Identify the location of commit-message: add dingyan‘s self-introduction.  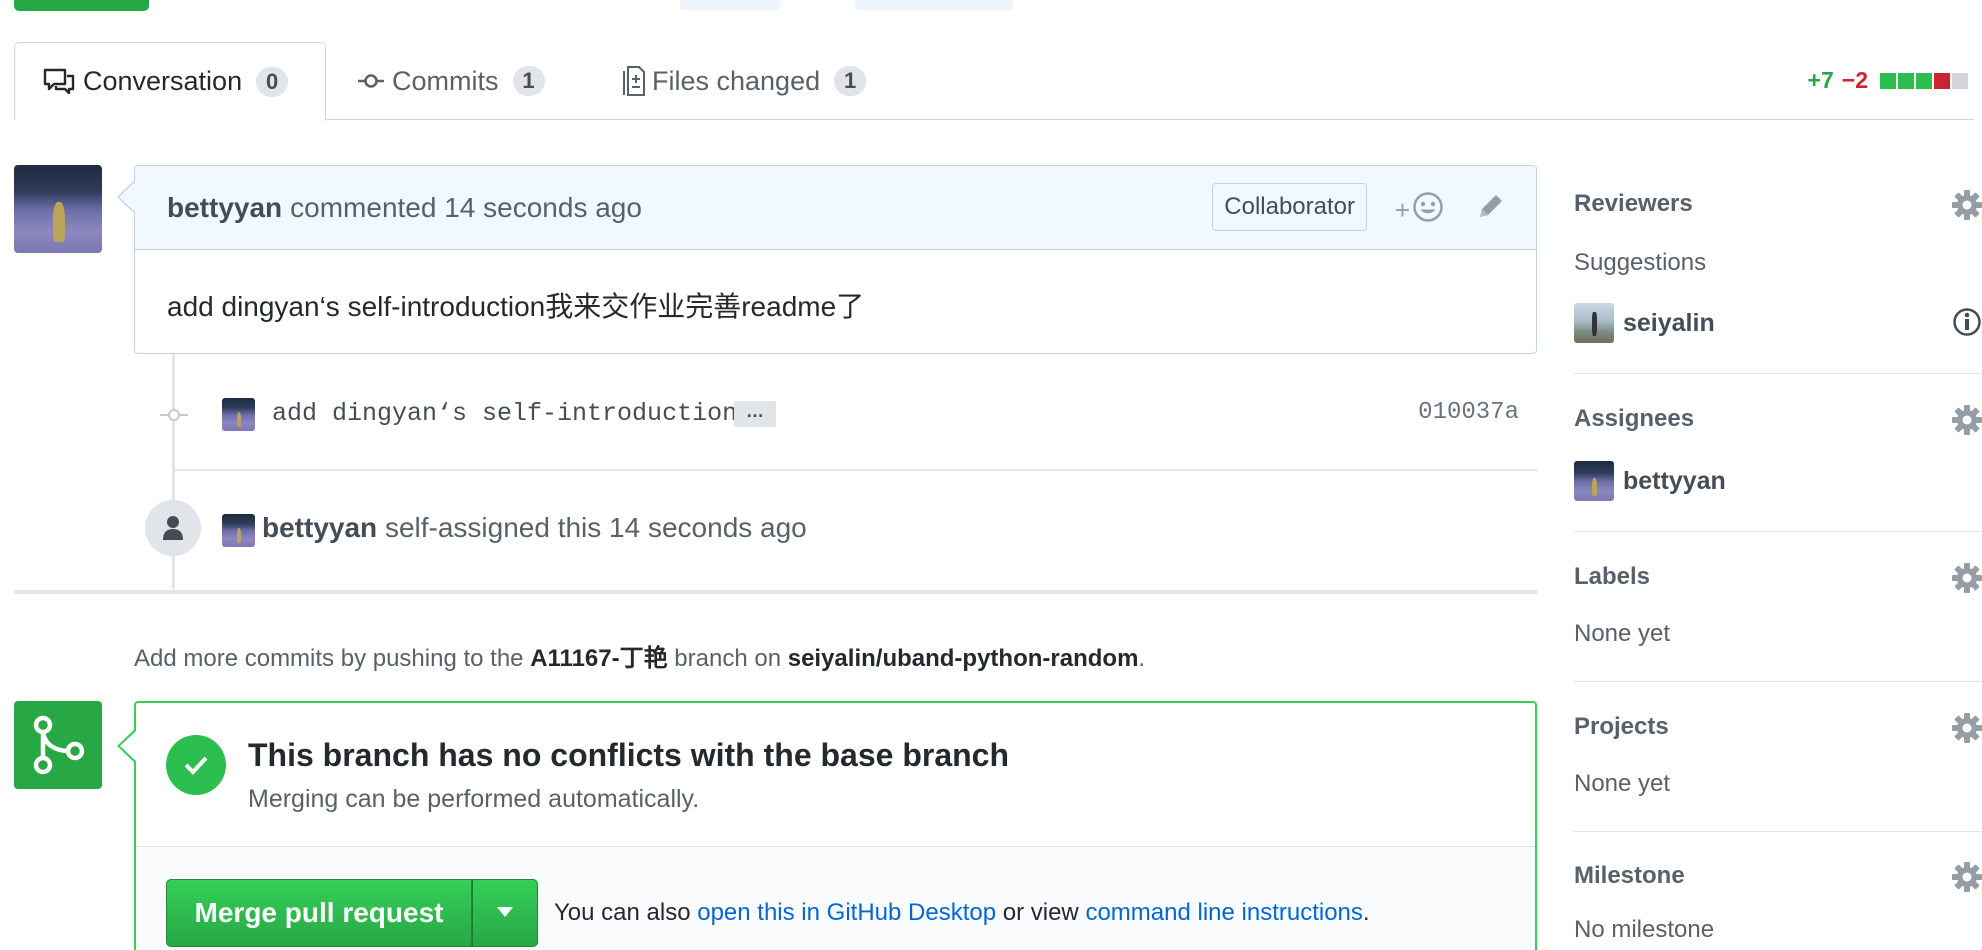
(504, 413).